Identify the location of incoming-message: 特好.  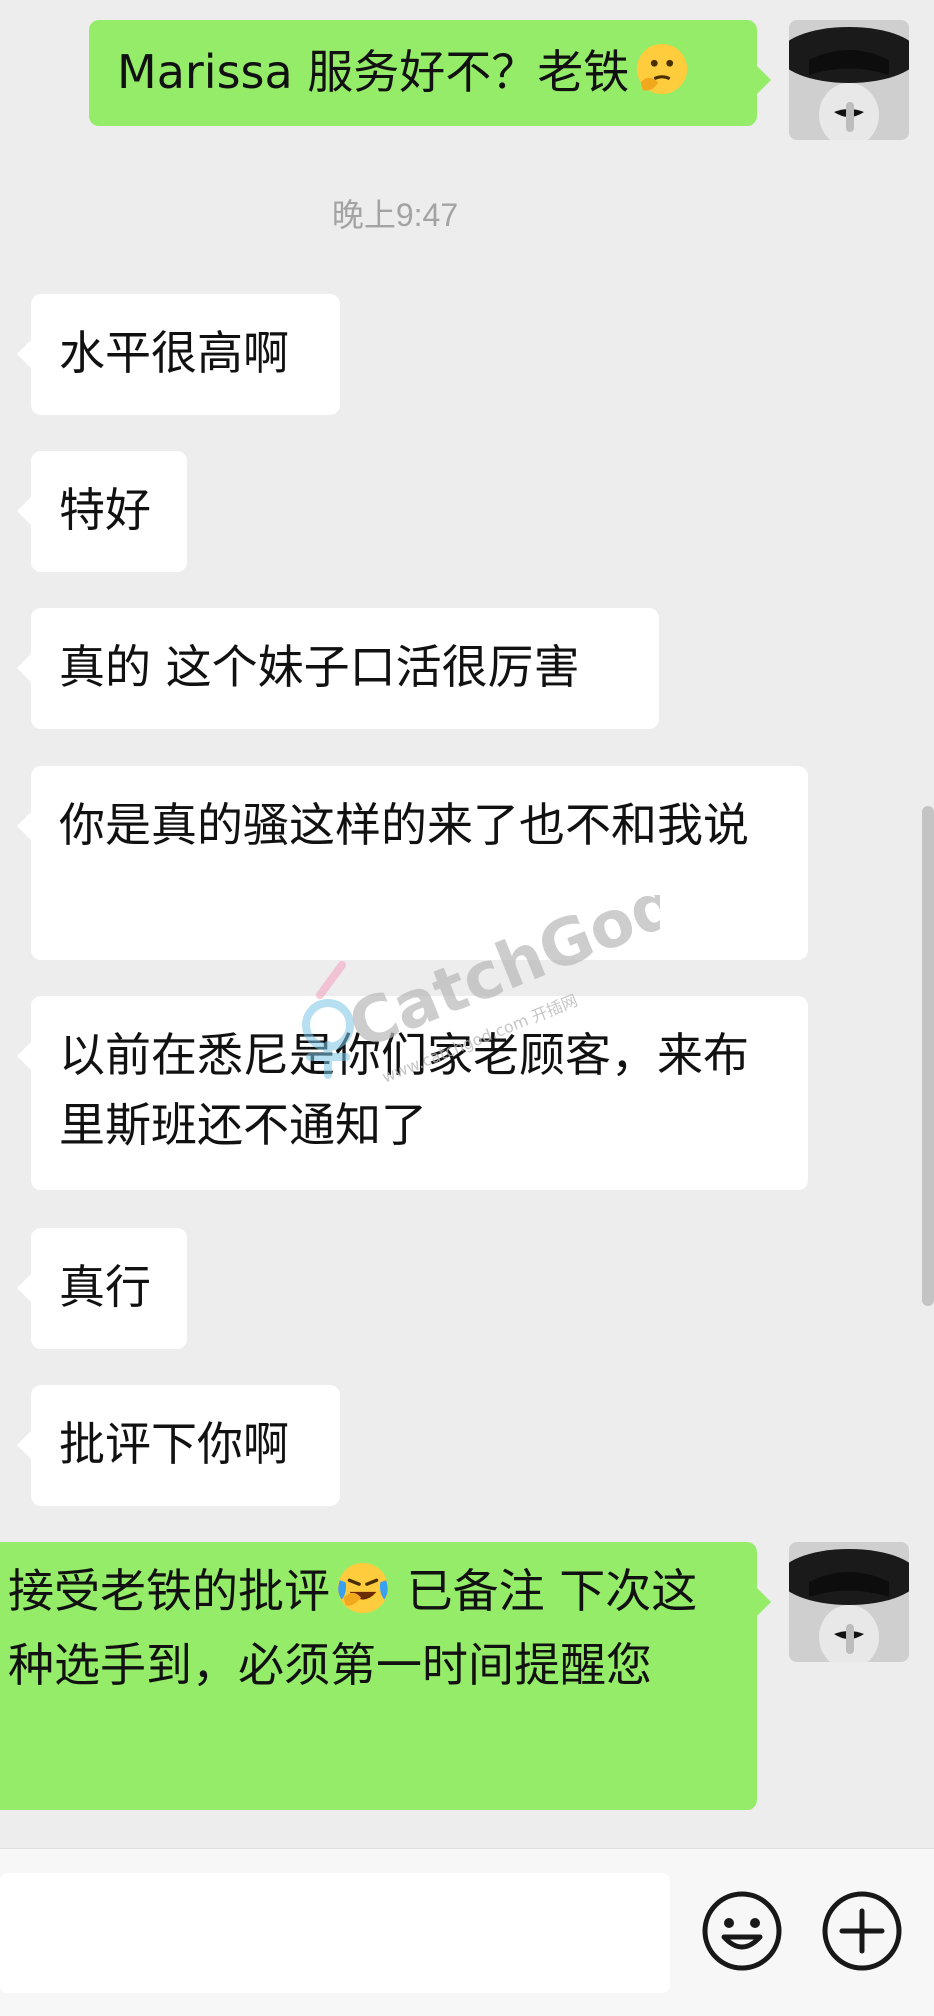
(102, 511).